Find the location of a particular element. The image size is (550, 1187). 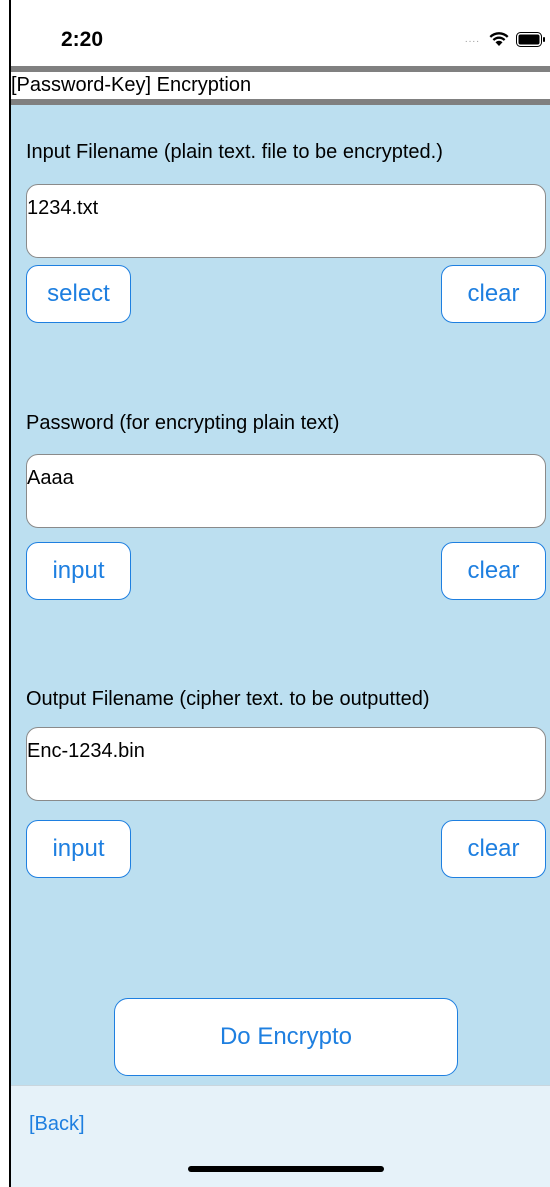

input-output-file-button: input is located at coordinates (78, 849).